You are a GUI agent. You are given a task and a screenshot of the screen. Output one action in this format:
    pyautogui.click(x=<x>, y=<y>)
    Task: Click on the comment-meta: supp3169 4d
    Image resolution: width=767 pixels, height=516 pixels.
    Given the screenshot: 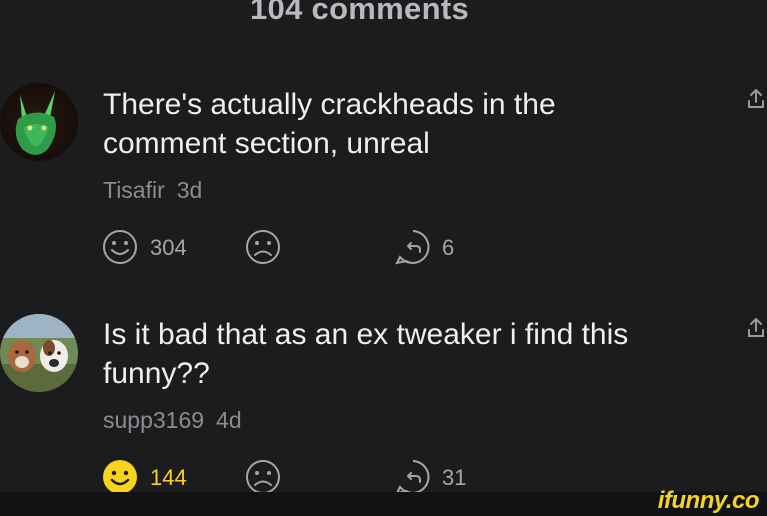 What is the action you would take?
    pyautogui.click(x=172, y=420)
    